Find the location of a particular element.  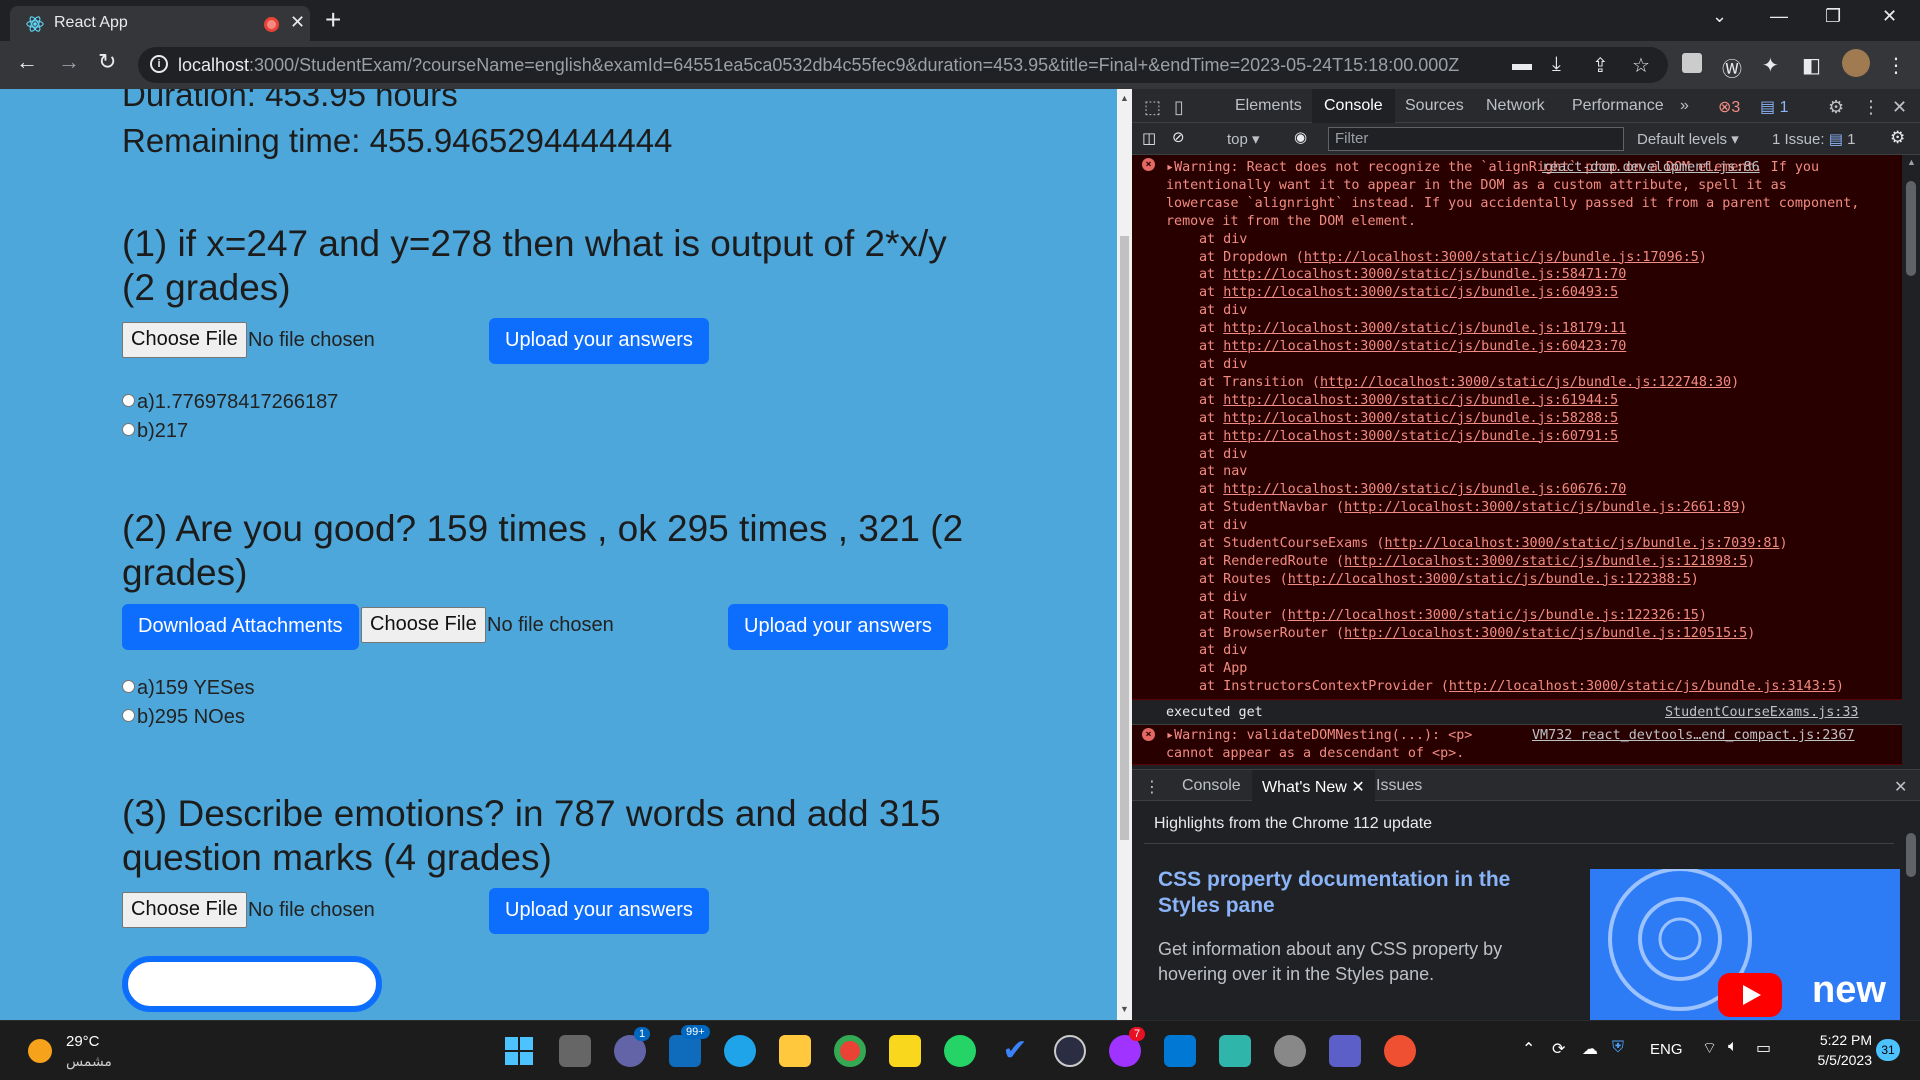

console-scrollbar: ▲ is located at coordinates (1911, 460).